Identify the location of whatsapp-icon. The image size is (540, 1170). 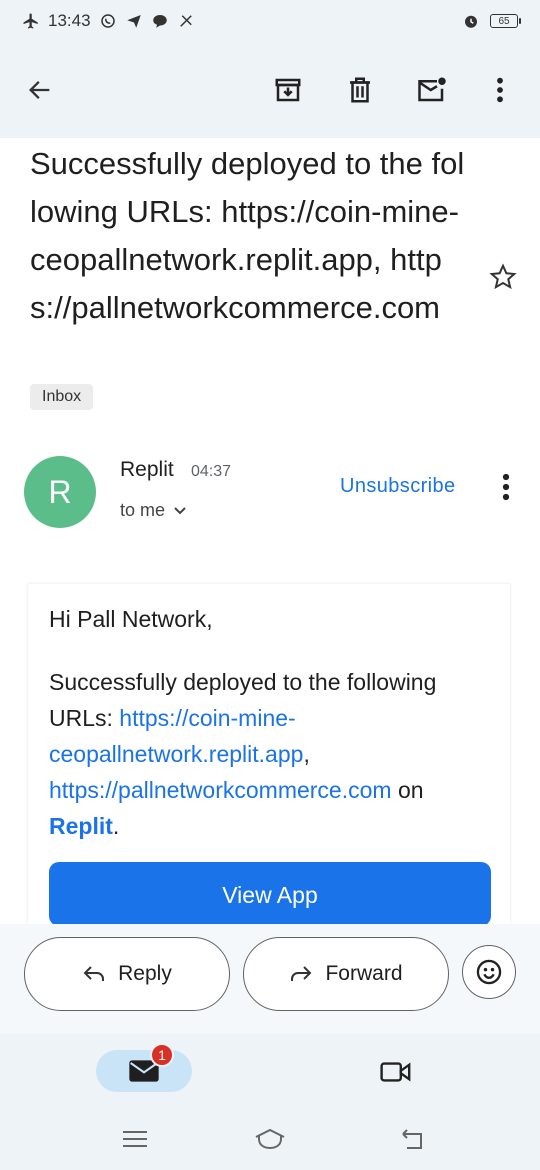
(107, 21).